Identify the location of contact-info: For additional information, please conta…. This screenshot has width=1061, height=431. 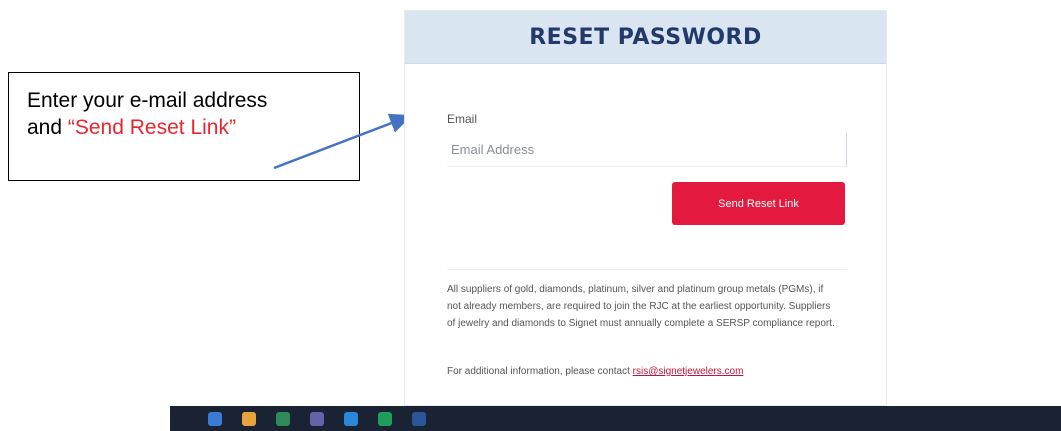
(647, 371).